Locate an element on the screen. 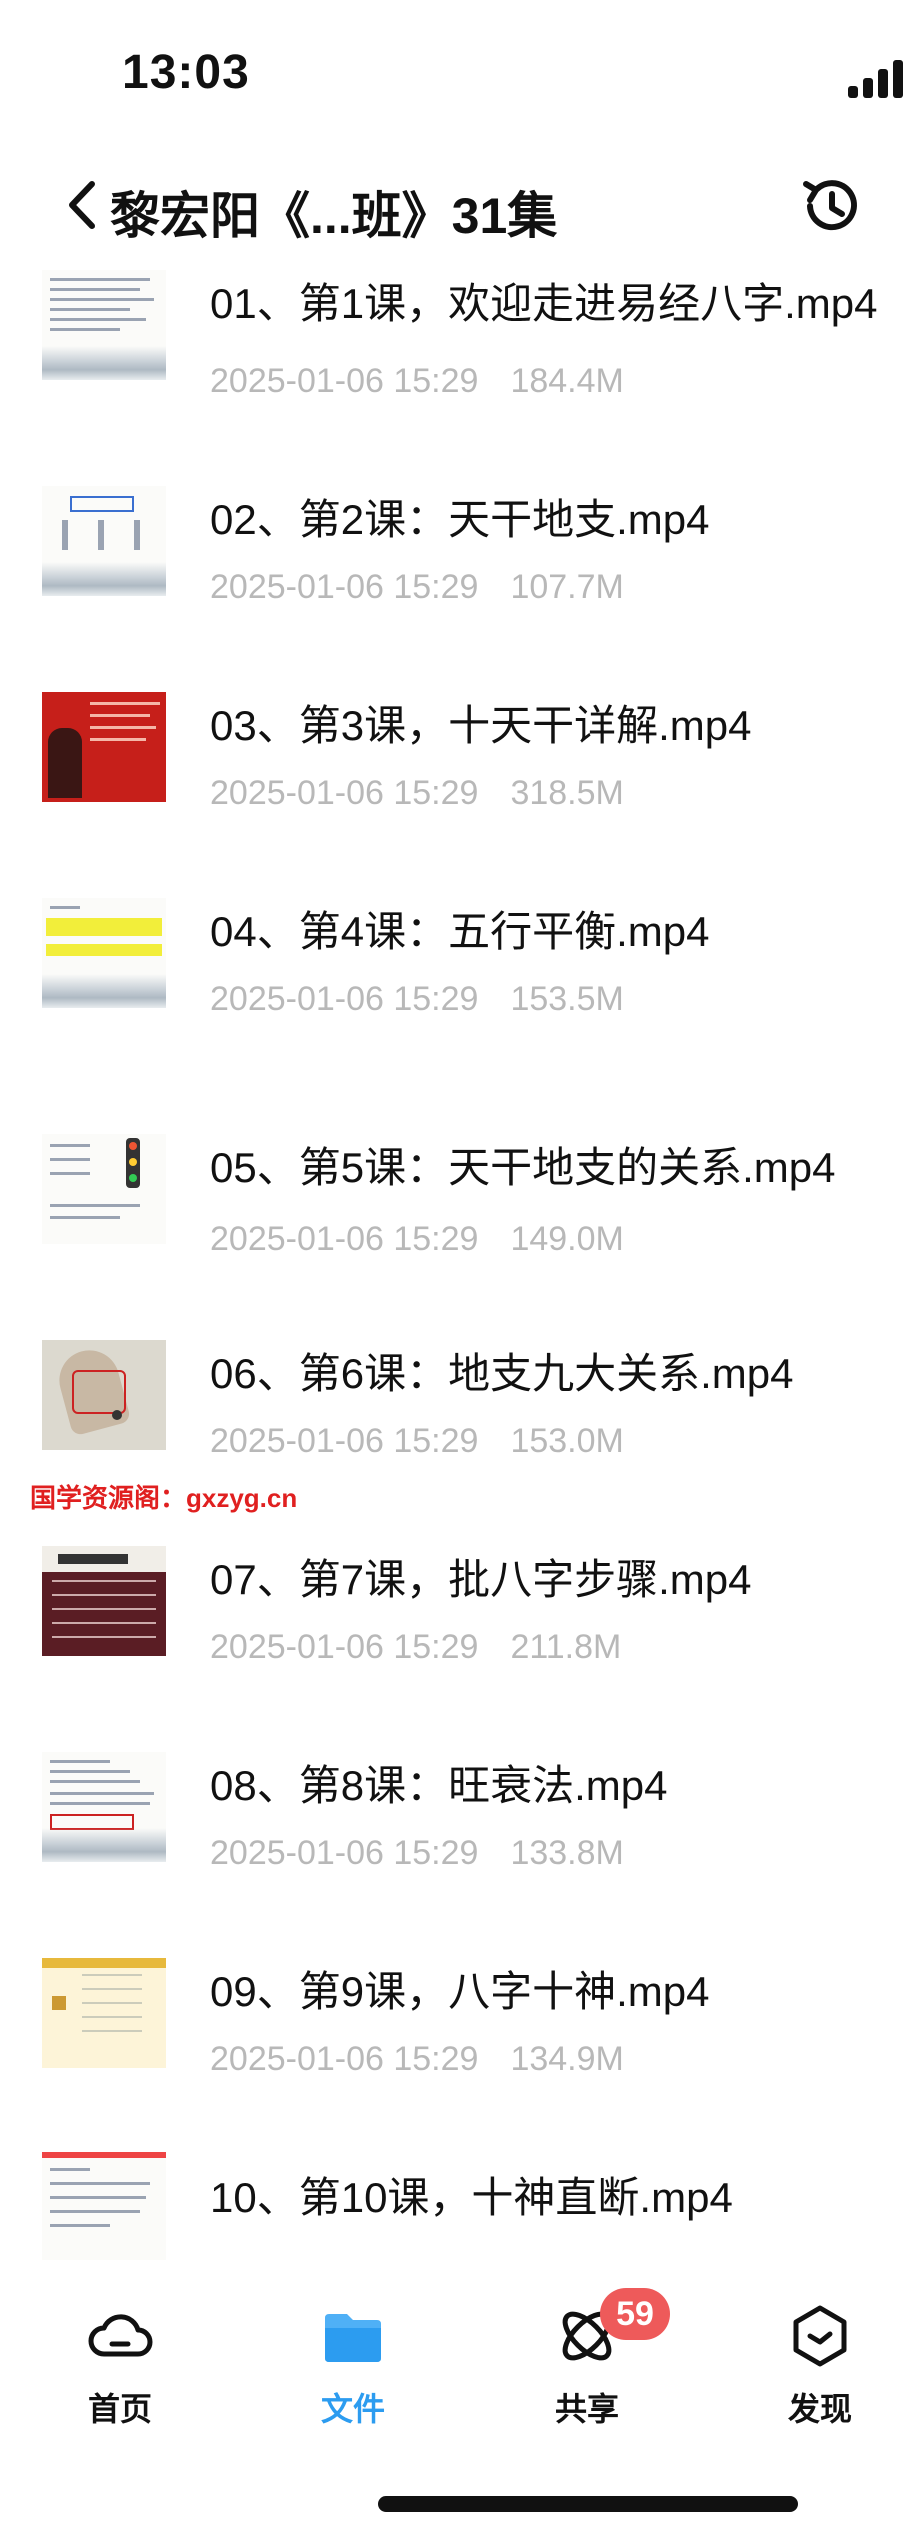  back-chevron-icon is located at coordinates (82, 205).